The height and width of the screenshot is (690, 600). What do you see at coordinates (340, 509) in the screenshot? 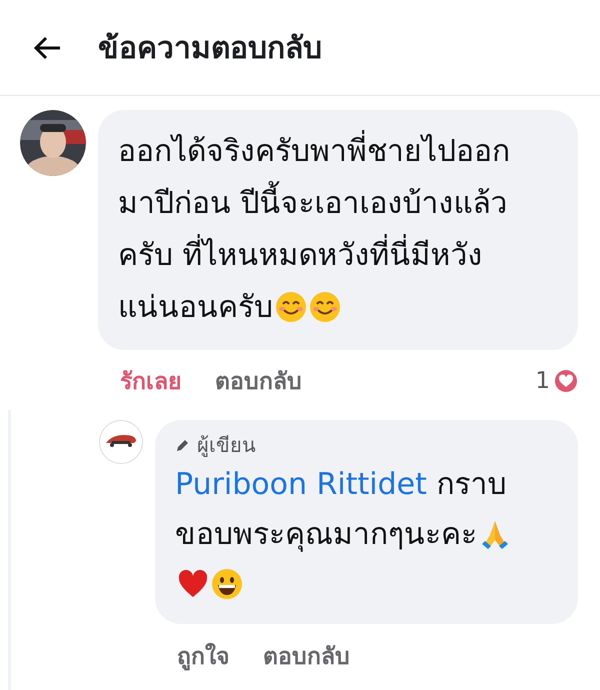
I see `reply-text: Puriboon Rittidet กราบขอบพระคุณมากๆนะคะ` at bounding box center [340, 509].